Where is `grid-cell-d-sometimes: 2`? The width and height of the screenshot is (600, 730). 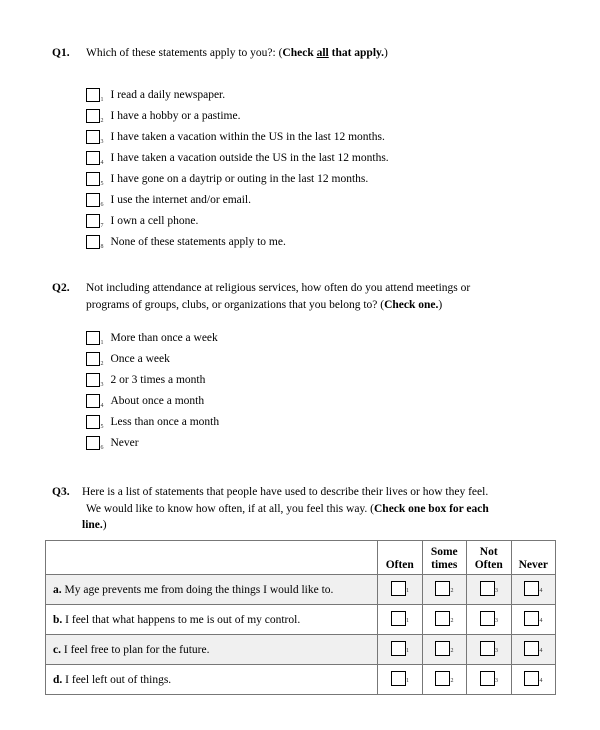
grid-cell-d-sometimes: 2 is located at coordinates (444, 679).